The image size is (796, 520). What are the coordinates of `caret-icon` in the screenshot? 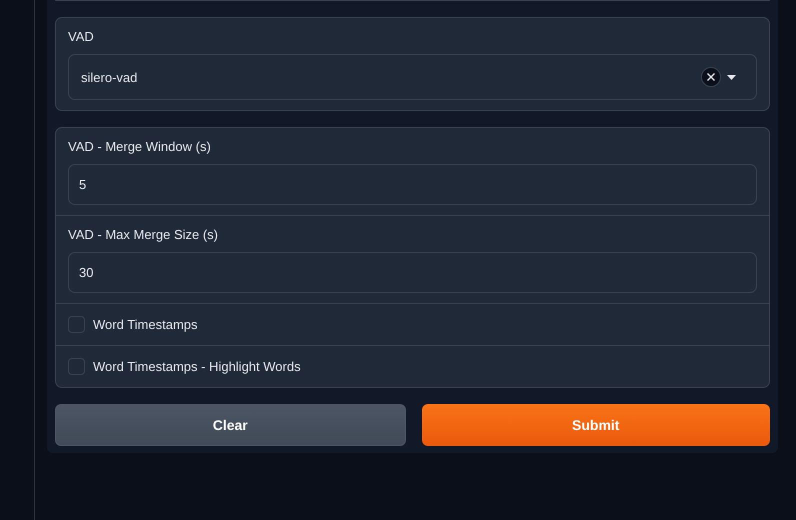 It's located at (731, 77).